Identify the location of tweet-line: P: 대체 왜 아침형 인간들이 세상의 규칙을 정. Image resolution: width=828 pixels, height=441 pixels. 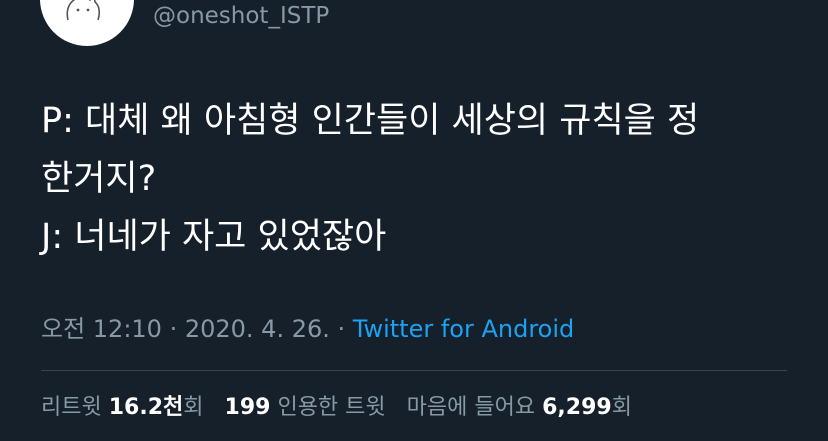
(370, 121).